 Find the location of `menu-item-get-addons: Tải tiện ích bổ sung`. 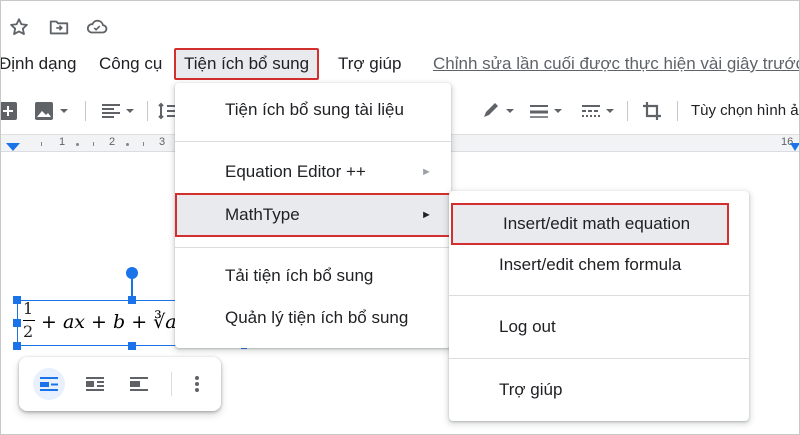

menu-item-get-addons: Tải tiện ích bổ sung is located at coordinates (313, 276).